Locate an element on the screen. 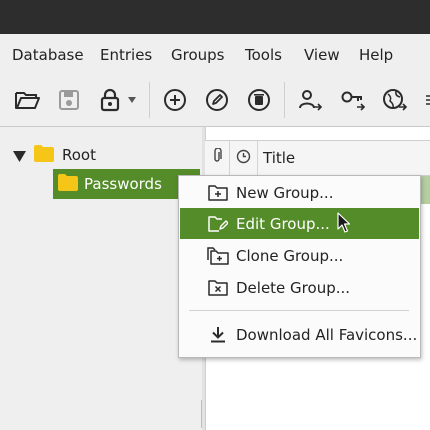 The height and width of the screenshot is (430, 430). entries-table-header: Title is located at coordinates (317, 158).